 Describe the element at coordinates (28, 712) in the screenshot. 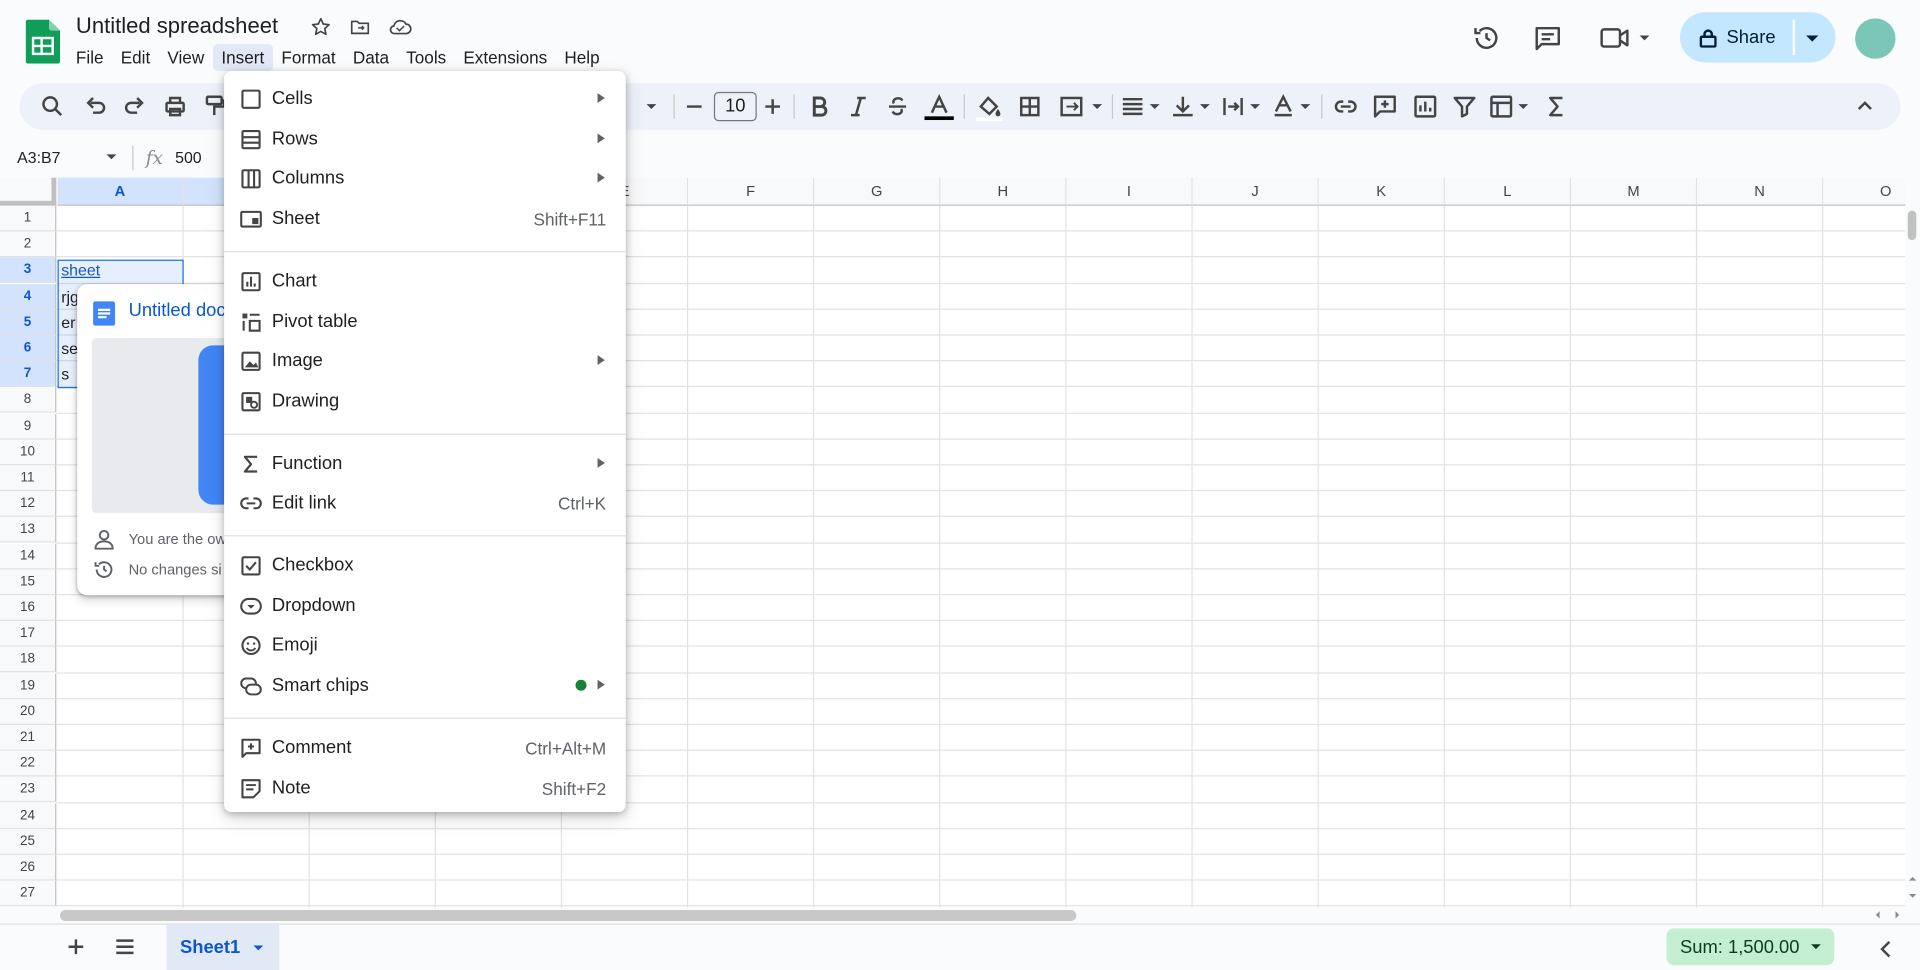

I see `row-header-20: 20` at that location.